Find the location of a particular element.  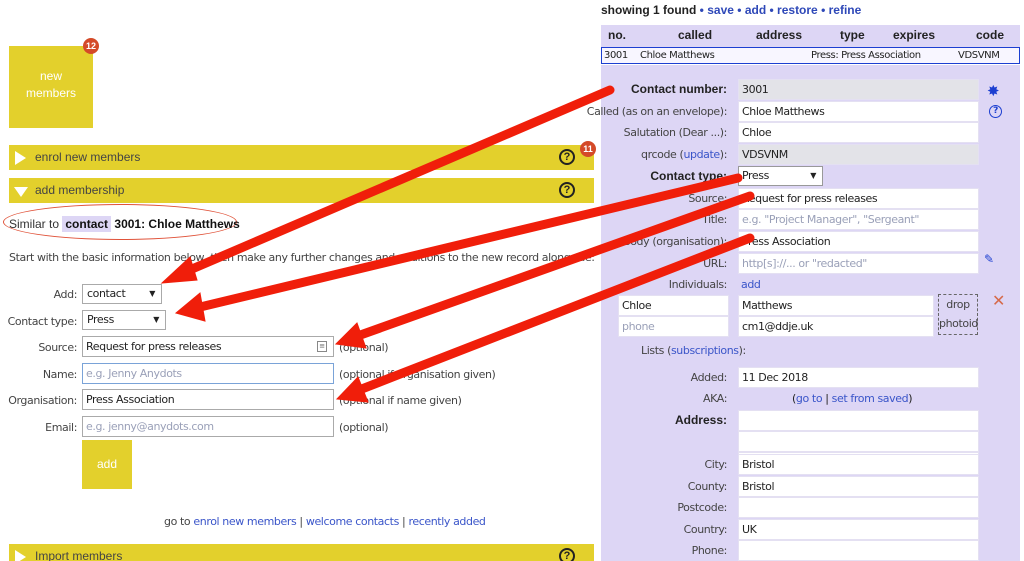

city-field: Bristol is located at coordinates (858, 464).